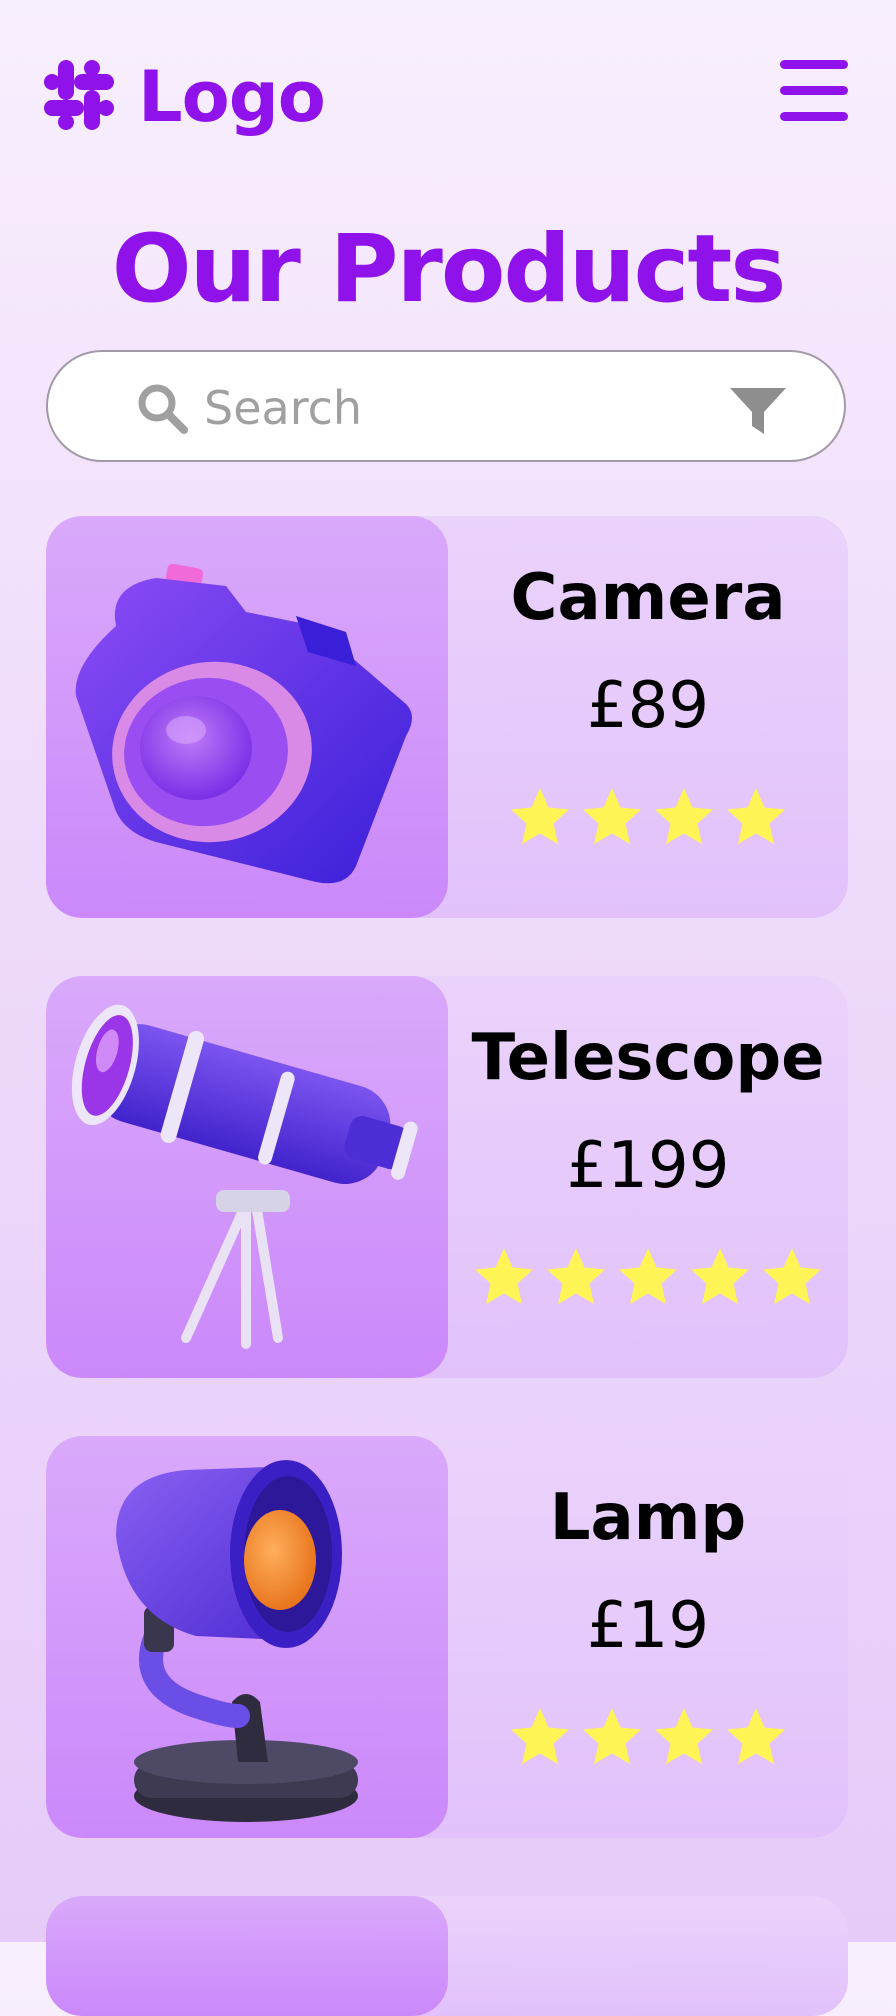  I want to click on product-card-partial, so click(447, 1956).